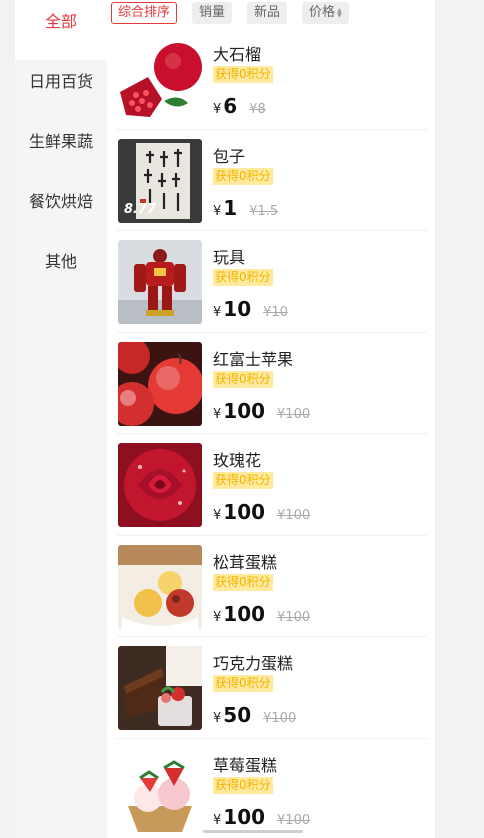 The height and width of the screenshot is (838, 484). Describe the element at coordinates (245, 562) in the screenshot. I see `product-name: 松茸蛋糕` at that location.